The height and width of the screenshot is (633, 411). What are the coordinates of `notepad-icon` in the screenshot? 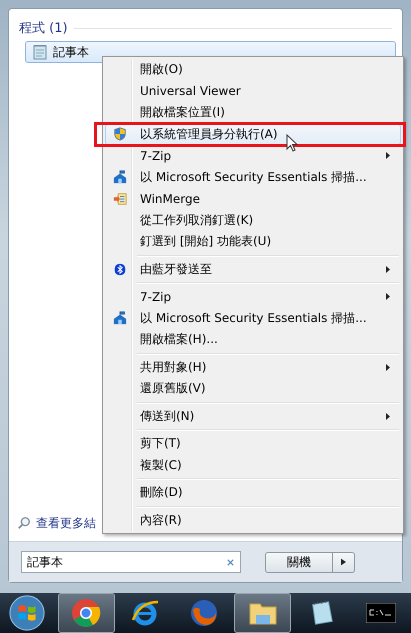 It's located at (40, 52).